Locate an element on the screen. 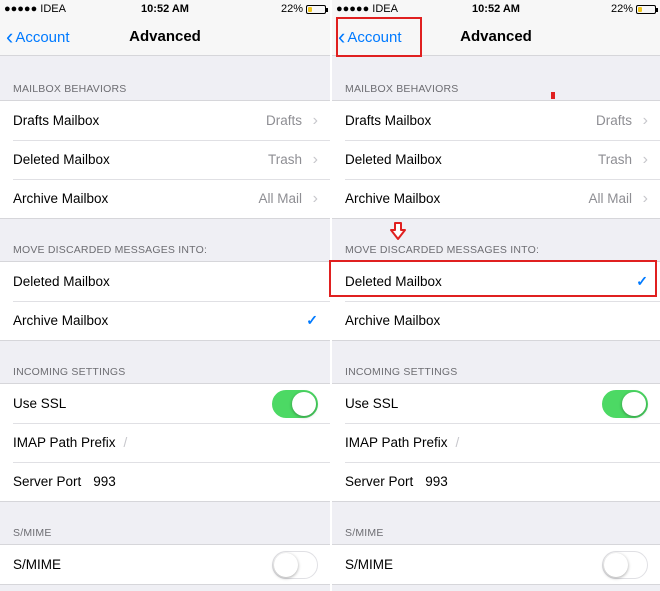  arrow-down-icon is located at coordinates (398, 231).